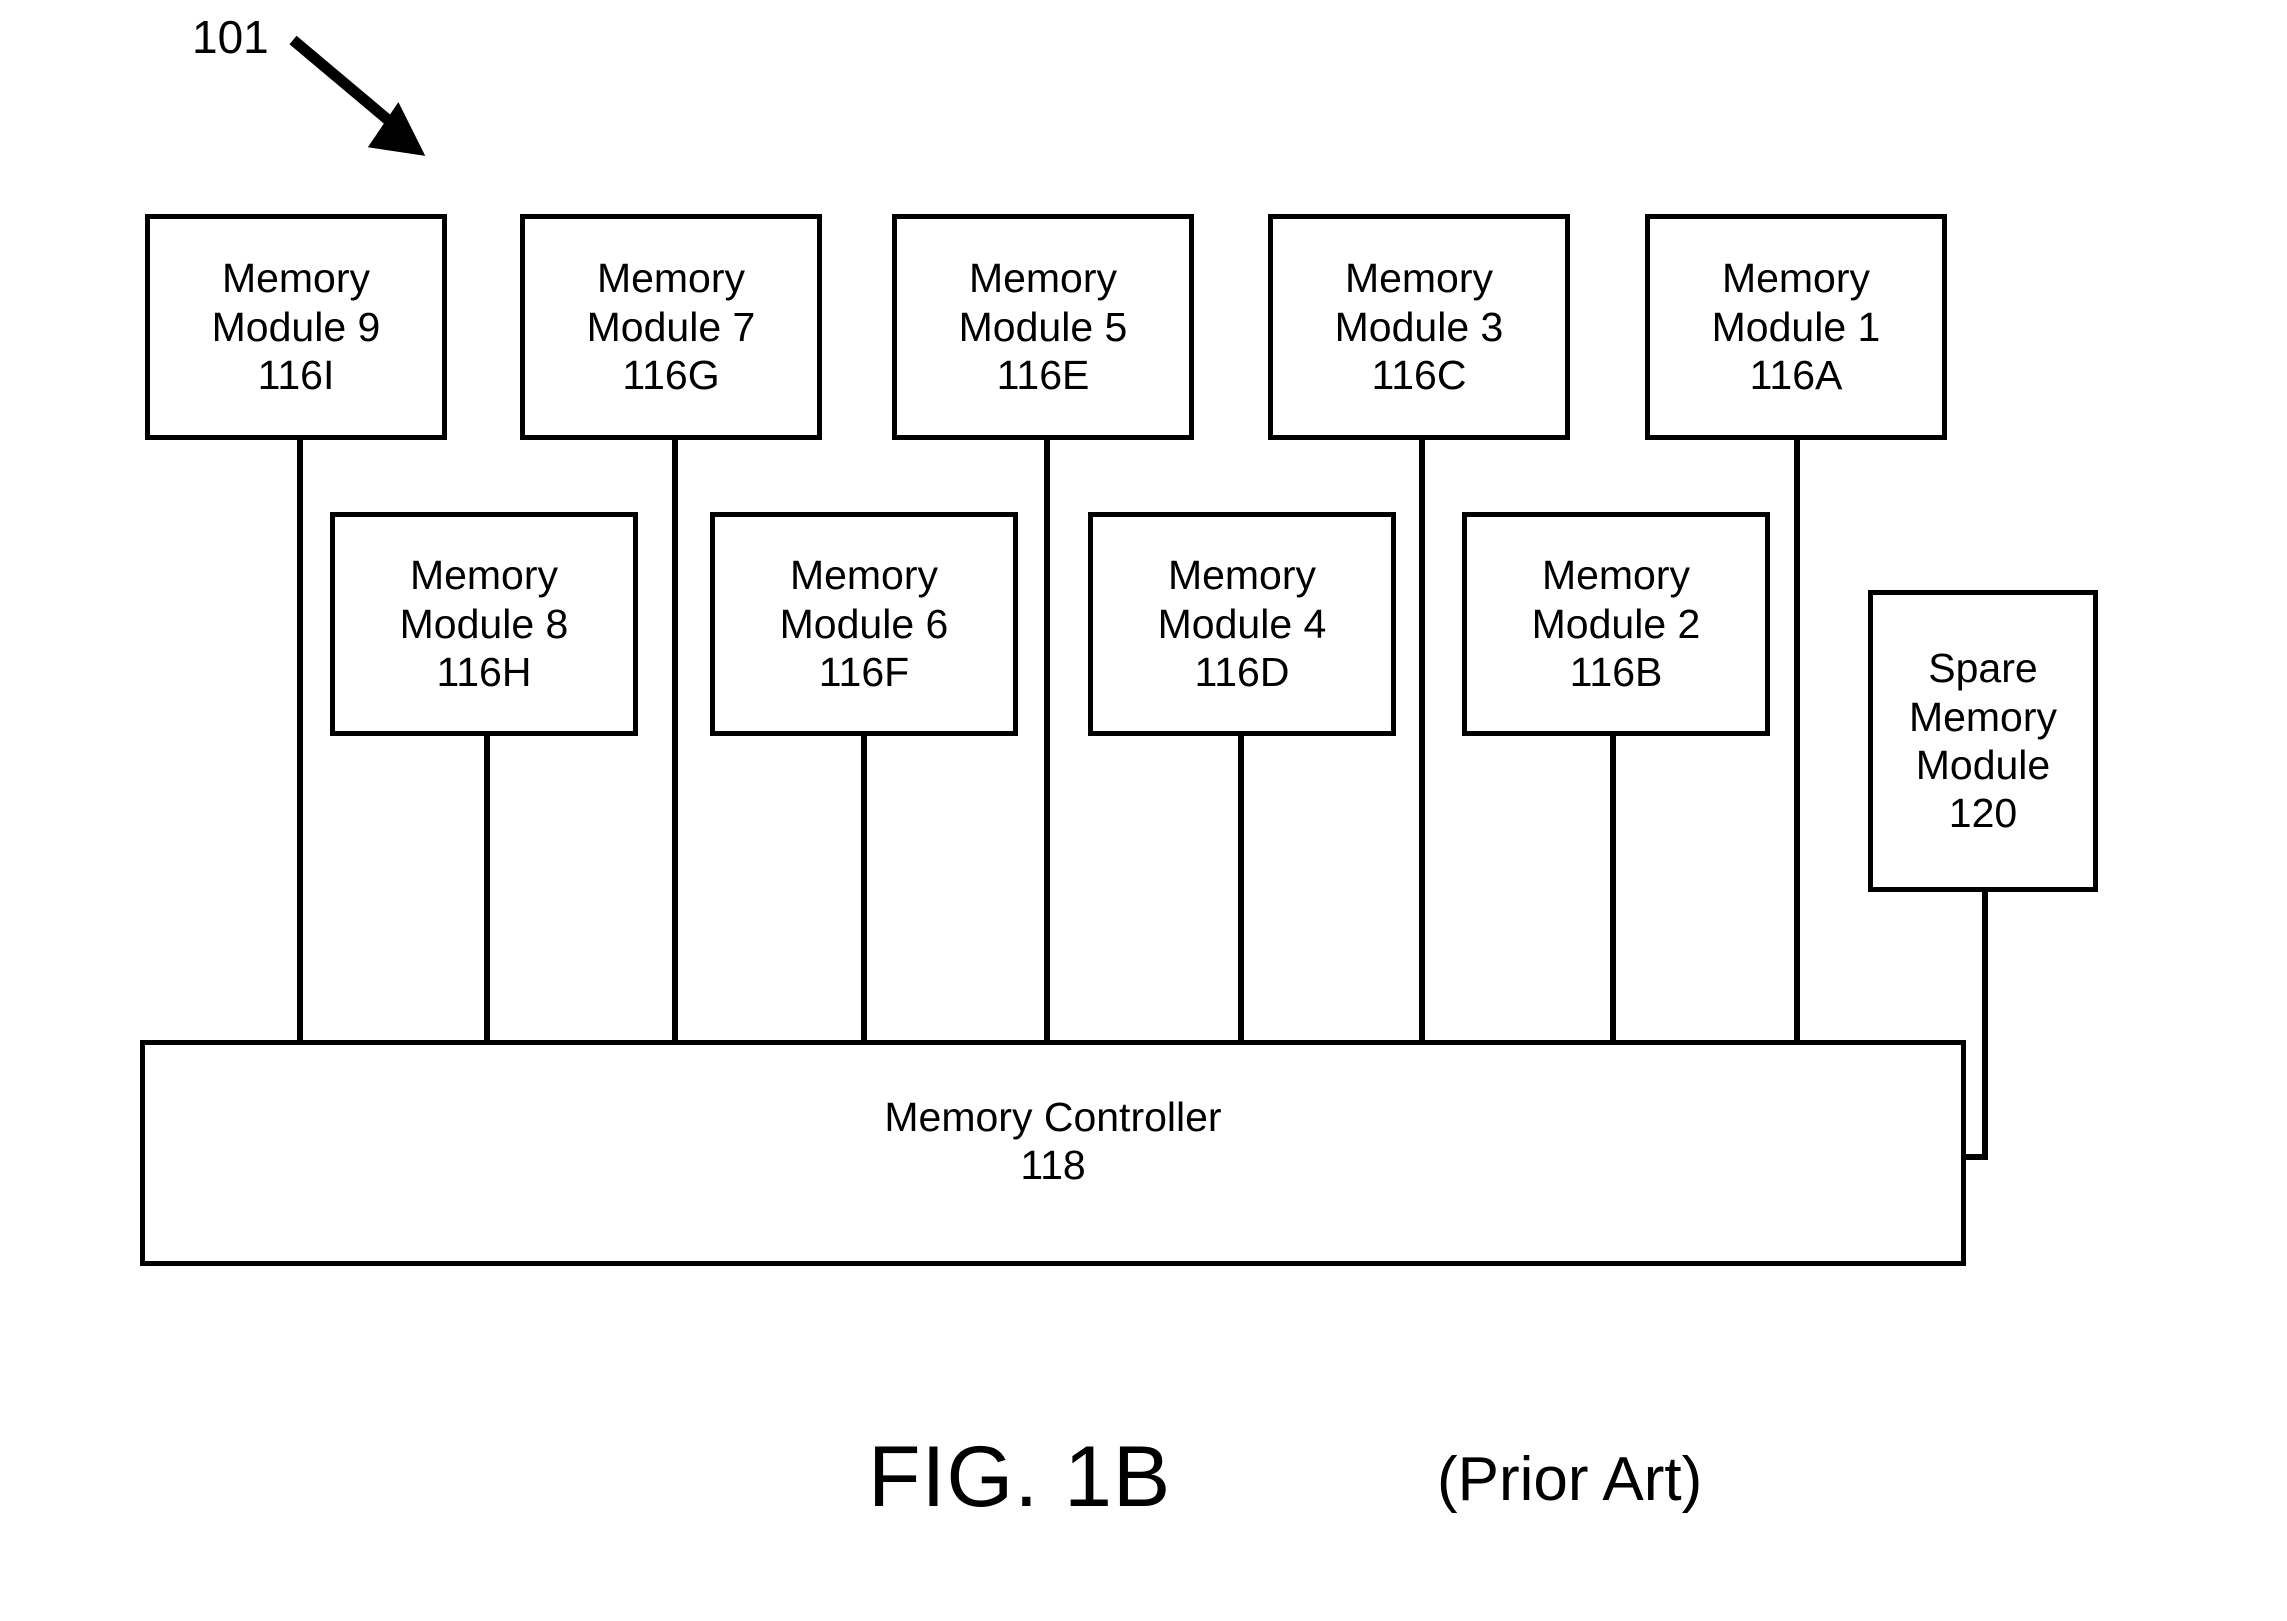  What do you see at coordinates (1419, 375) in the screenshot?
I see `memory-module-3-ref: 116C` at bounding box center [1419, 375].